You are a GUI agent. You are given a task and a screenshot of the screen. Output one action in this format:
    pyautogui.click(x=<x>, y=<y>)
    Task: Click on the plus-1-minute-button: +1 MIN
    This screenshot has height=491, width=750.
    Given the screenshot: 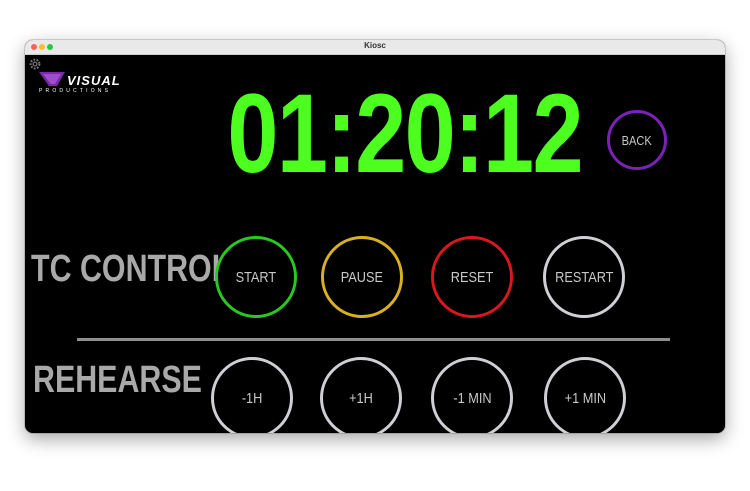 What is the action you would take?
    pyautogui.click(x=585, y=395)
    